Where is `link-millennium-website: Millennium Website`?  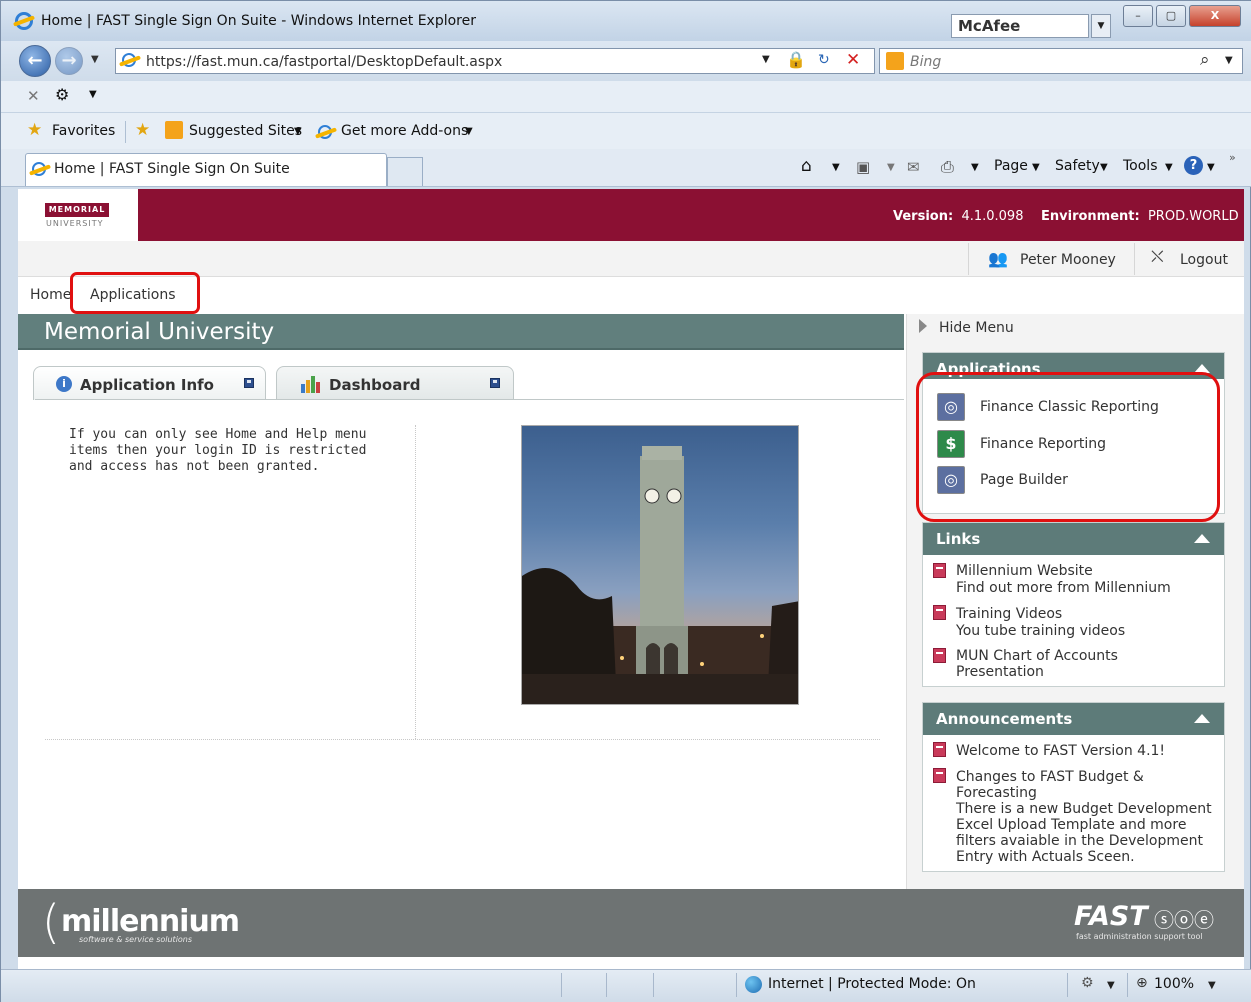 link-millennium-website: Millennium Website is located at coordinates (1024, 571).